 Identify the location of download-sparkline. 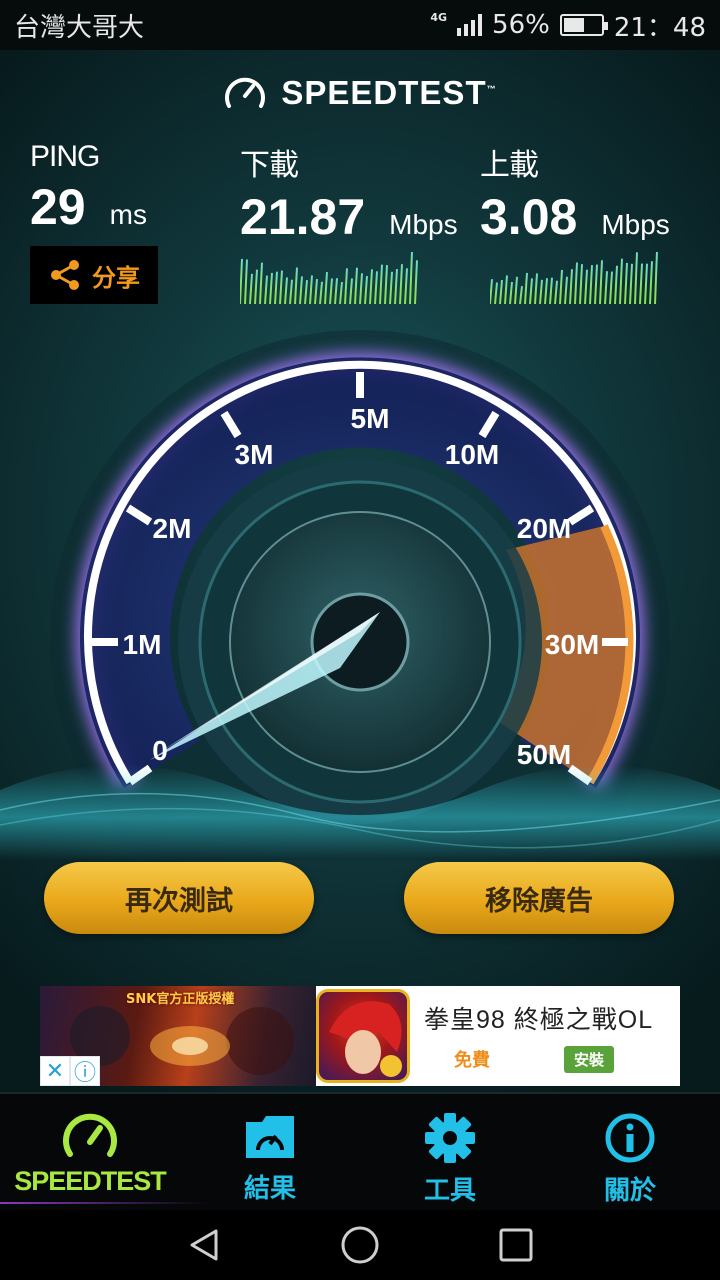
(329, 278).